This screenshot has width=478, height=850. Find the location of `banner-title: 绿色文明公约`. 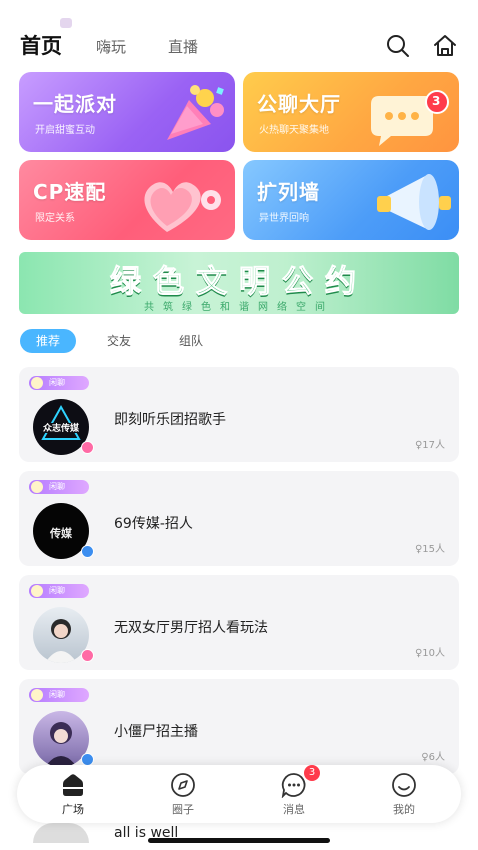

banner-title: 绿色文明公约 is located at coordinates (239, 282).